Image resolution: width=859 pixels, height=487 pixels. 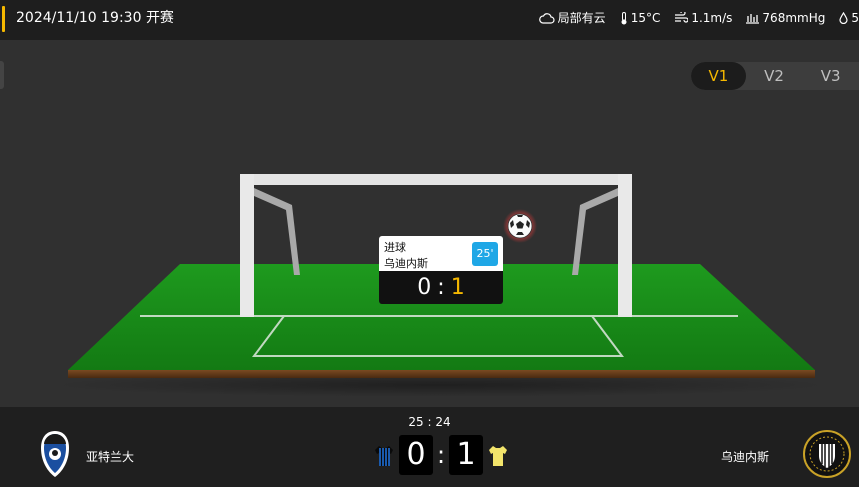 What do you see at coordinates (498, 456) in the screenshot?
I see `away-kit-icon` at bounding box center [498, 456].